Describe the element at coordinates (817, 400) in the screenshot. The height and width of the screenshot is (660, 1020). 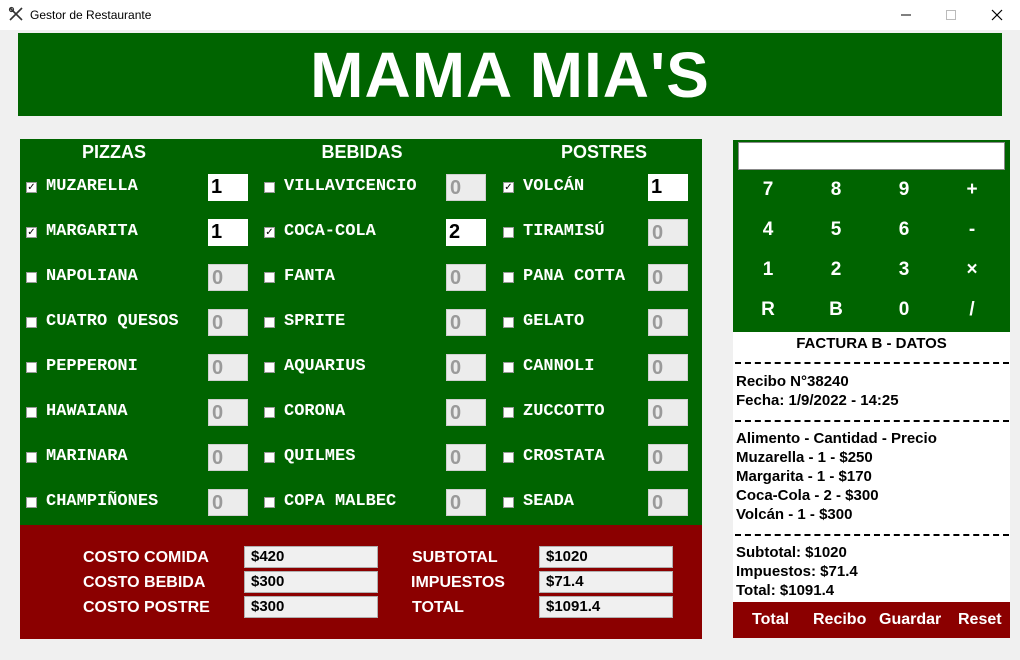
I see `receipt-date: Fecha: 1/9/2022 - 14:25` at that location.